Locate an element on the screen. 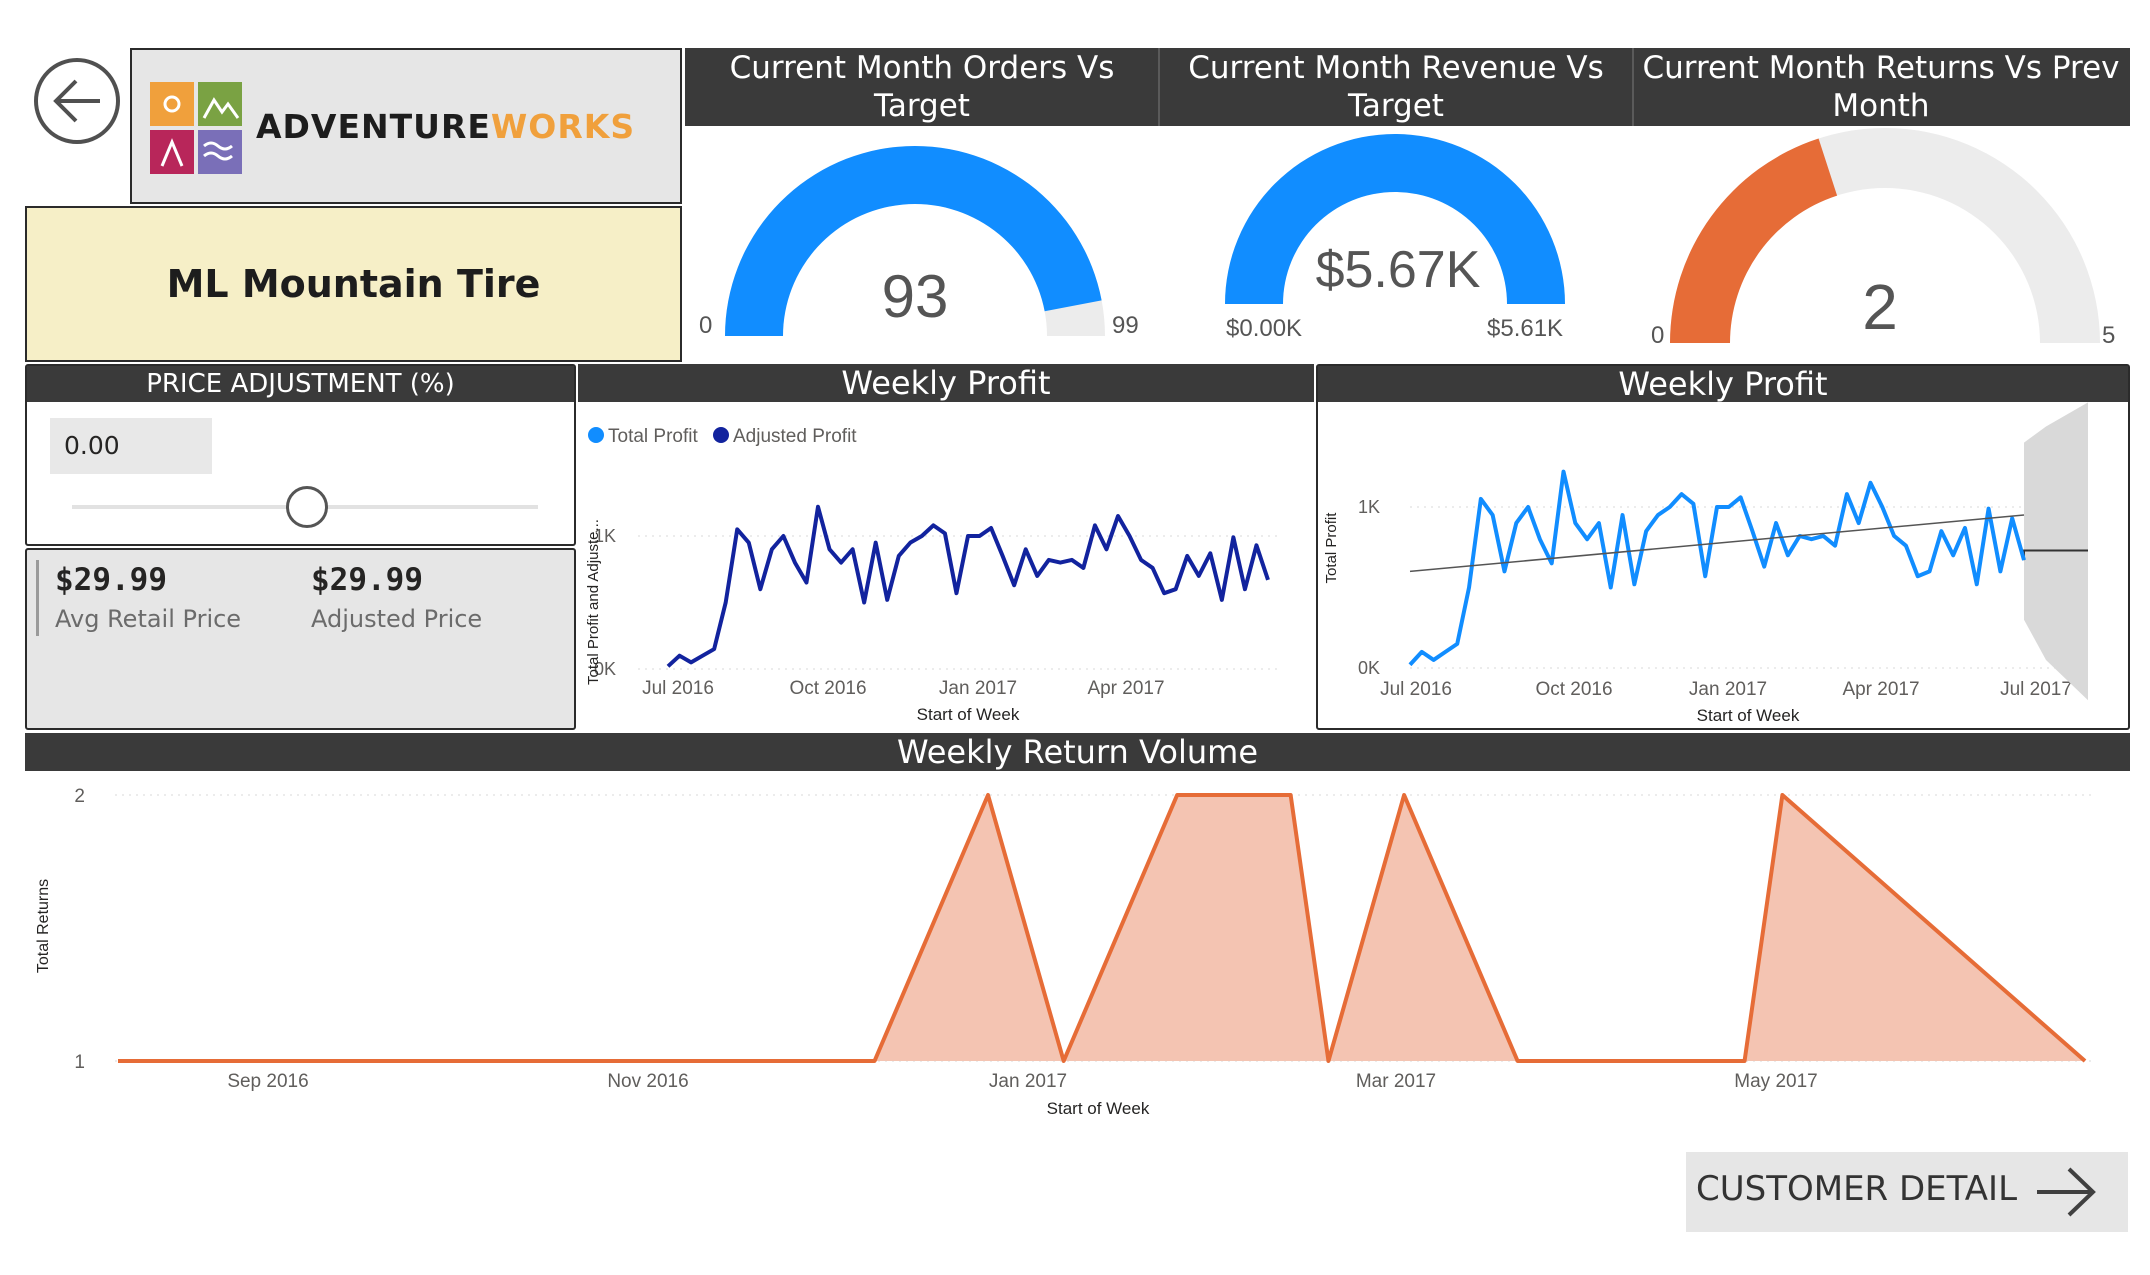  customer-detail-button: CUSTOMER DETAIL is located at coordinates (1907, 1192).